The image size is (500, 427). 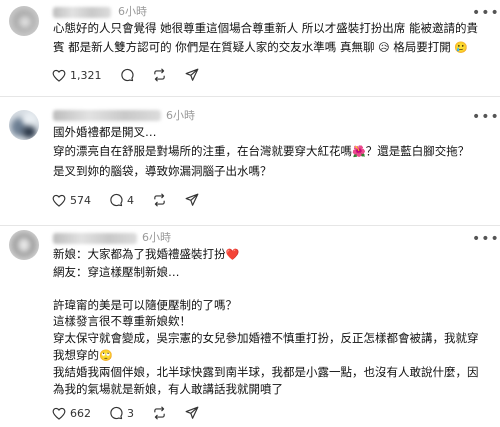 I want to click on comment-button: 3, so click(x=121, y=413).